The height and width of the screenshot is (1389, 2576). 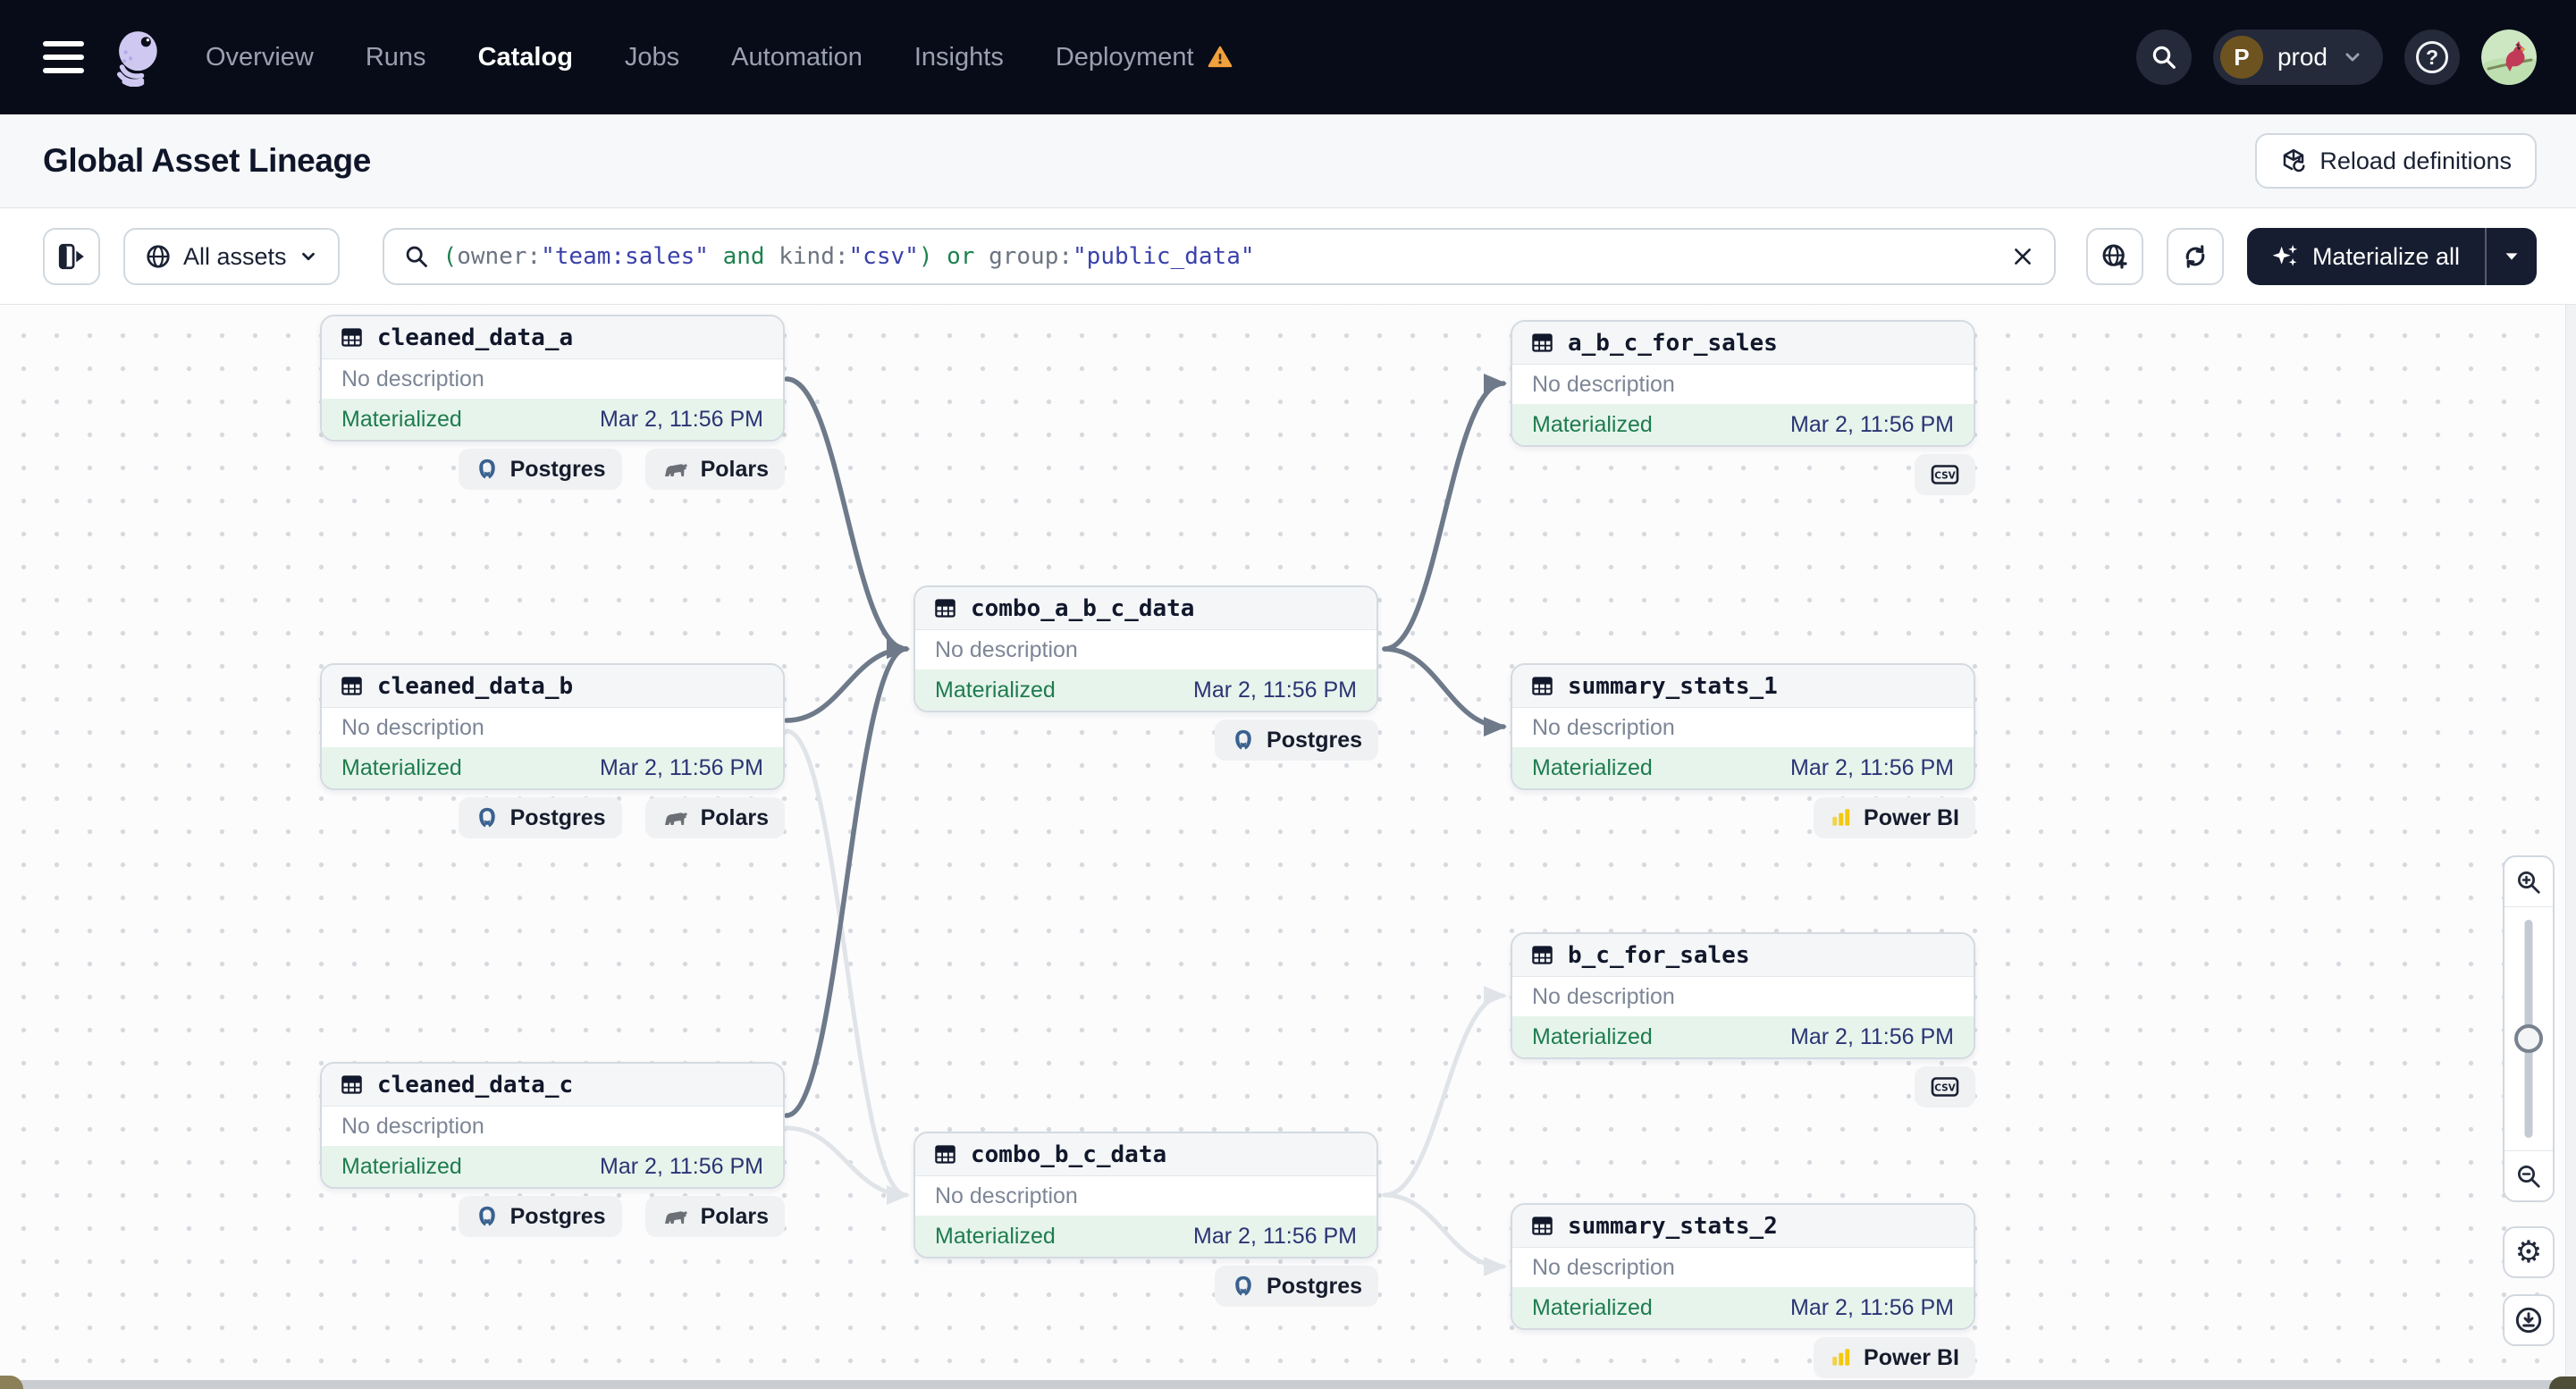 I want to click on reload-definitions-label: Reload definitions, so click(x=2416, y=160).